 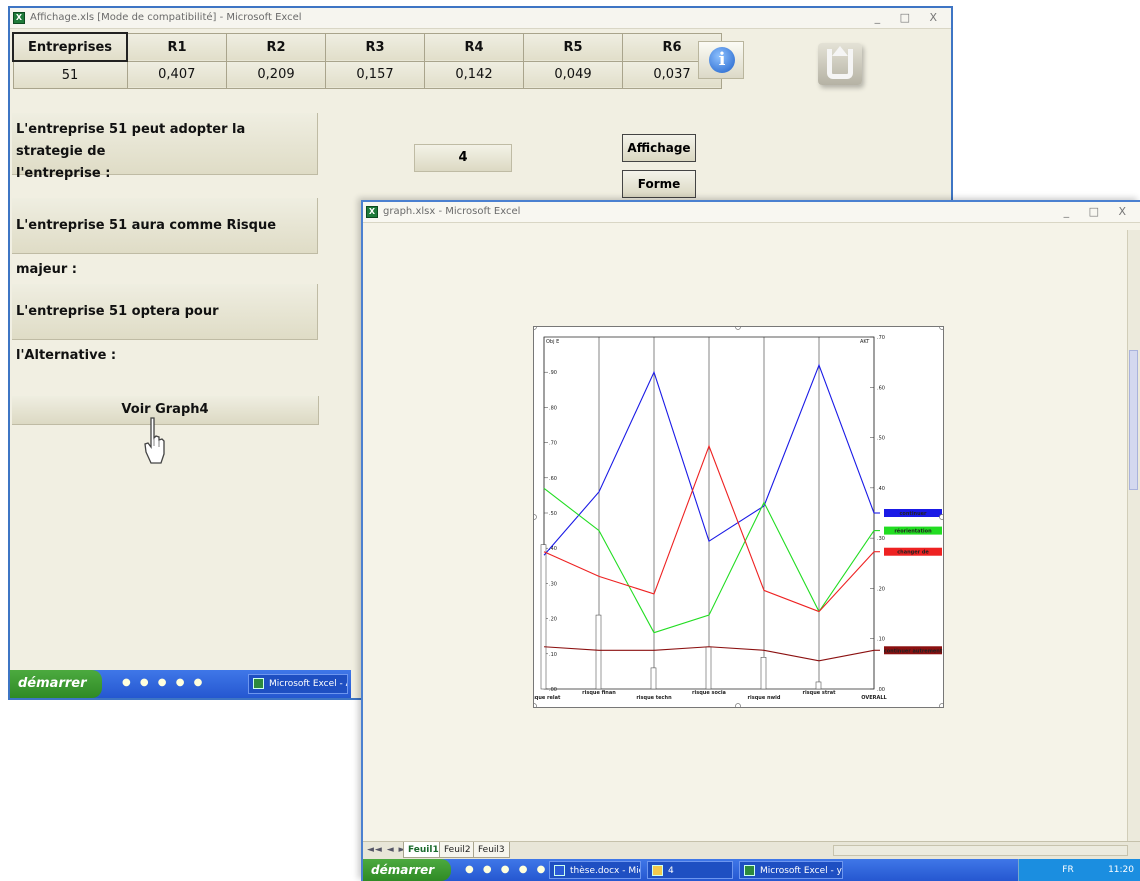 I want to click on clock: 11:20, so click(x=1121, y=870).